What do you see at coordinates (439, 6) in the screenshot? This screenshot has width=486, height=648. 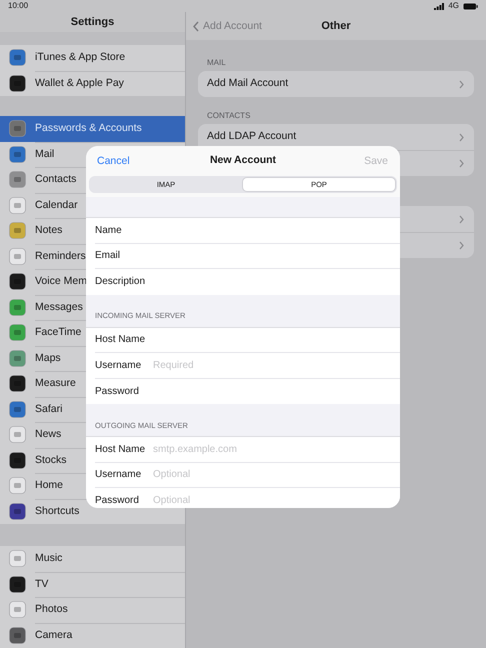 I see `signal-icon` at bounding box center [439, 6].